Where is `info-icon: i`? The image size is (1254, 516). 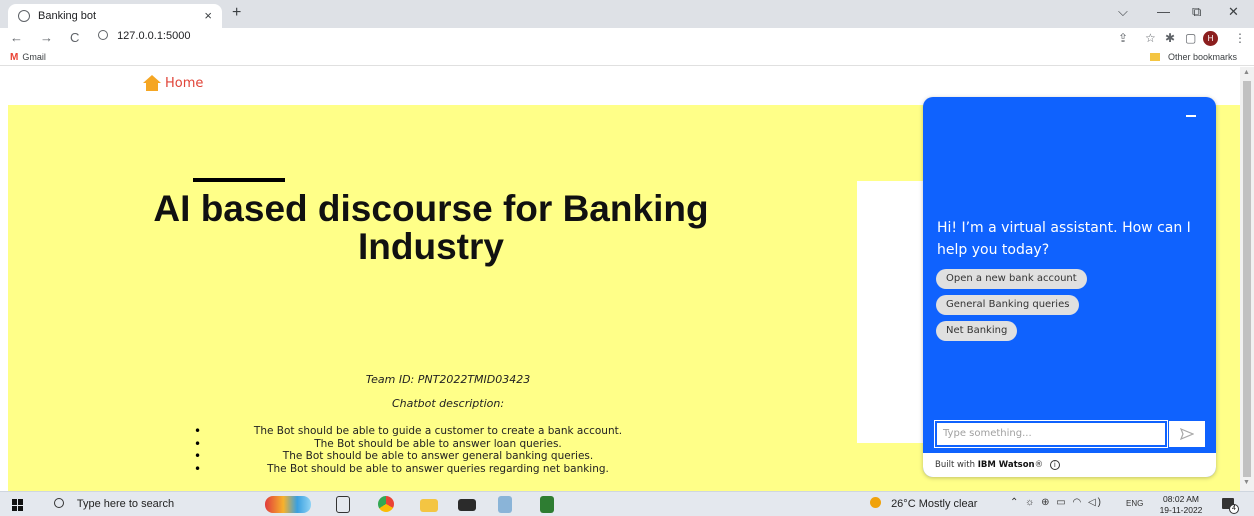 info-icon: i is located at coordinates (1054, 465).